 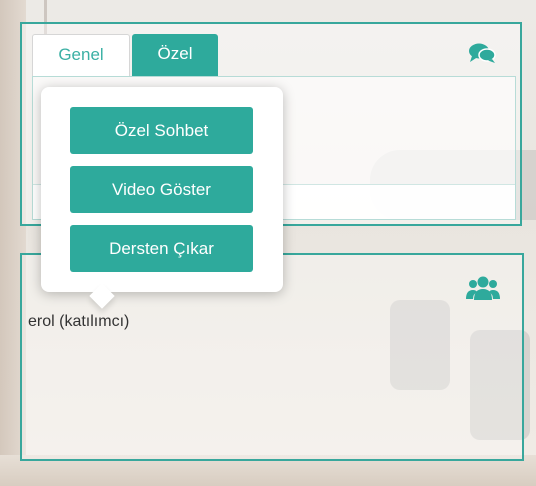 I want to click on participant-name: erol (katılımcı), so click(x=78, y=322).